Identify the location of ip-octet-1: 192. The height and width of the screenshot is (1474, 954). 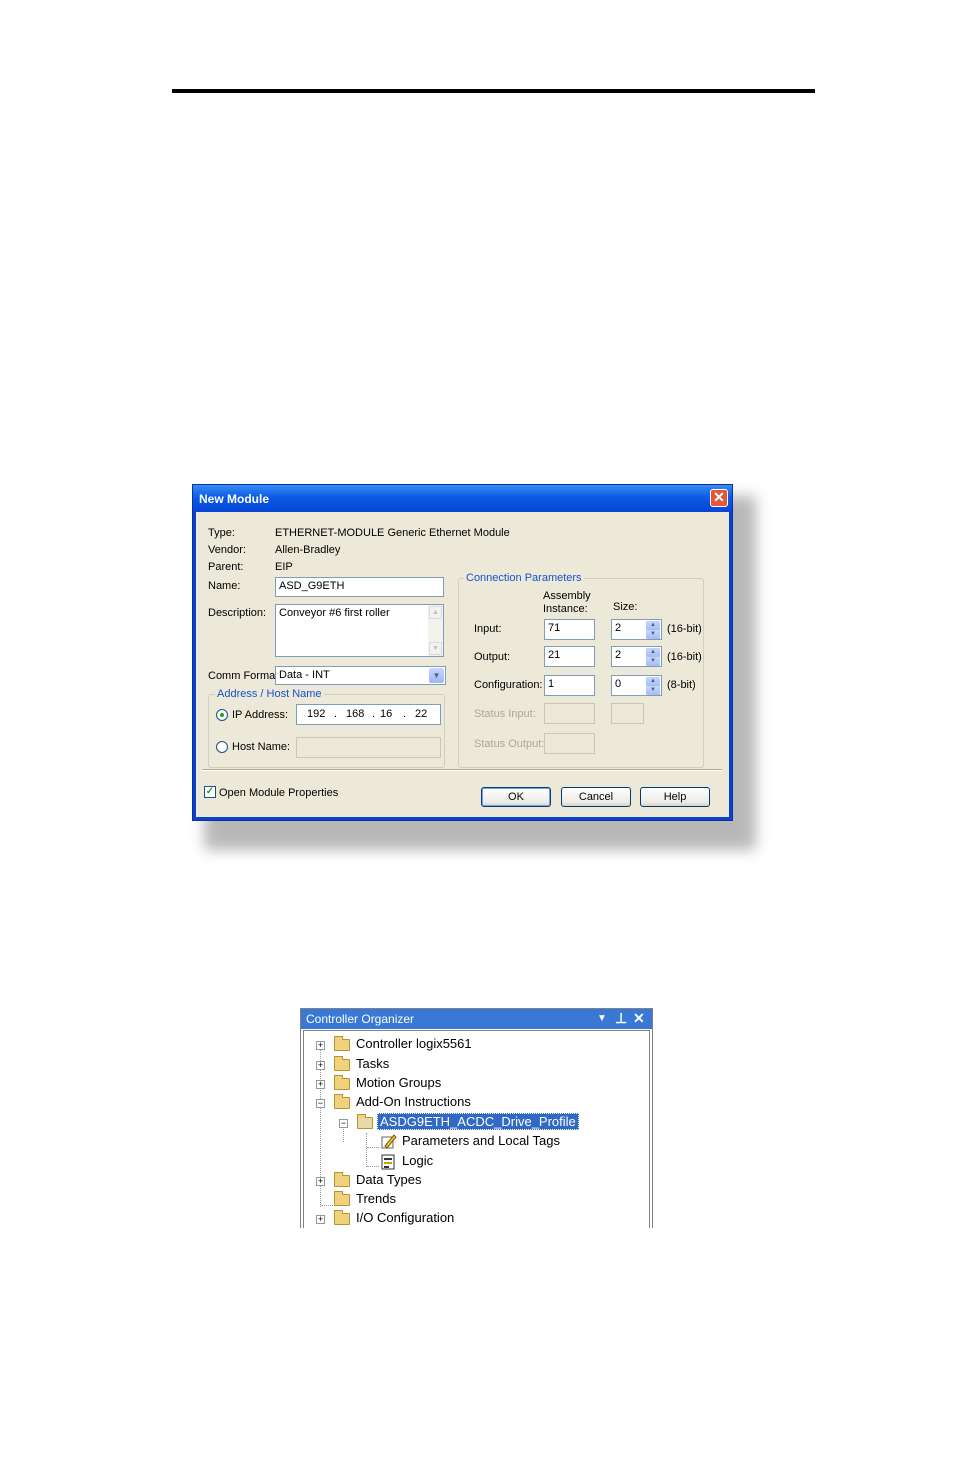
(316, 714).